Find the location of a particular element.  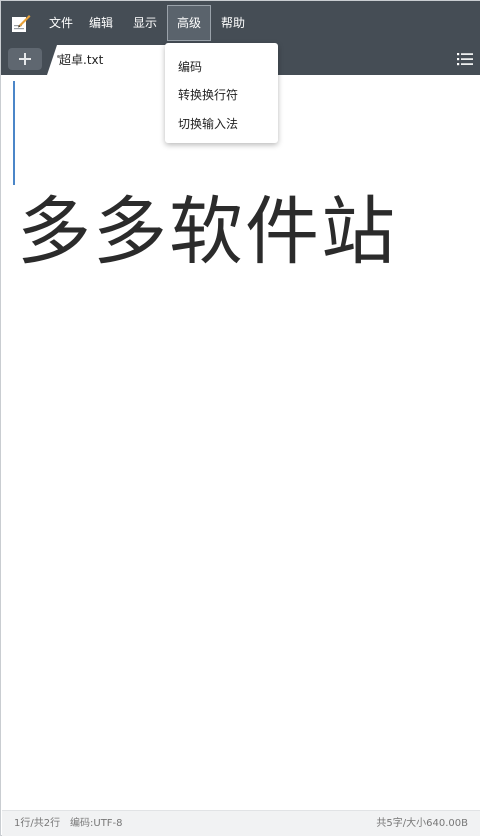

menu-edit: 编辑 is located at coordinates (101, 23).